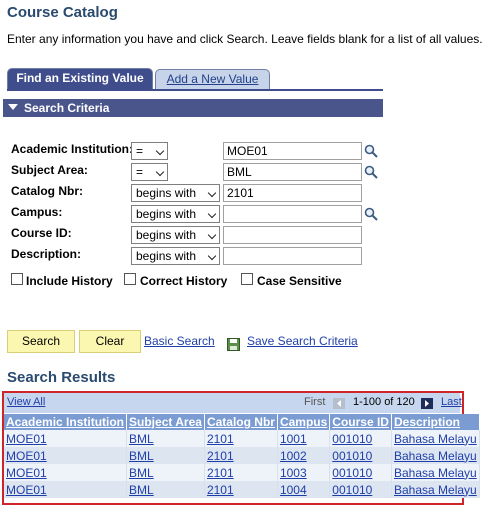  I want to click on column-header-label: Description, so click(426, 422).